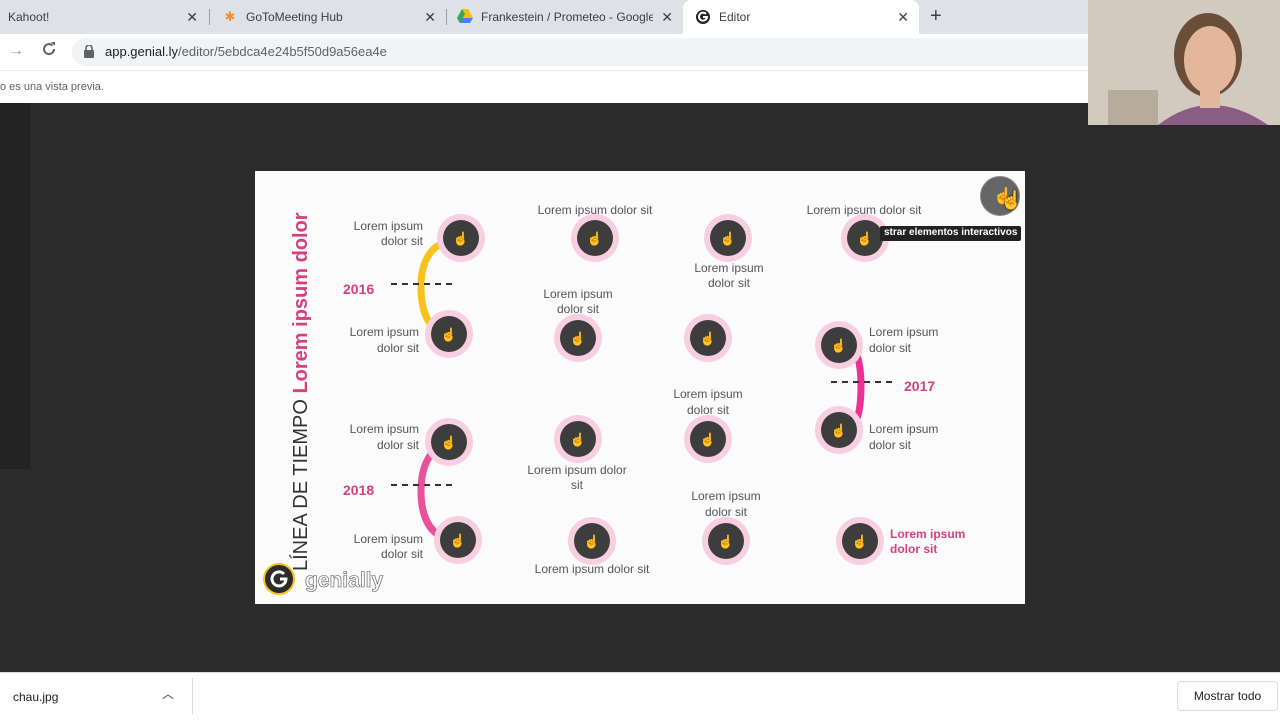 The width and height of the screenshot is (1280, 720). Describe the element at coordinates (300, 482) in the screenshot. I see `title-part-1: LÍNEA DE TIEMPO` at that location.